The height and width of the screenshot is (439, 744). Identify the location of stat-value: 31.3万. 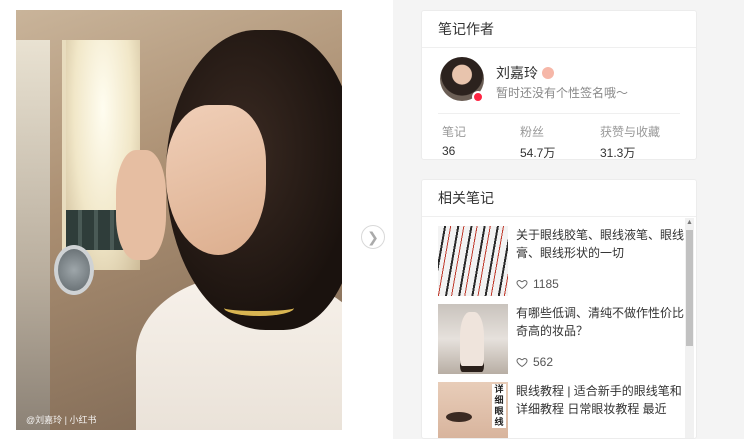
(618, 153).